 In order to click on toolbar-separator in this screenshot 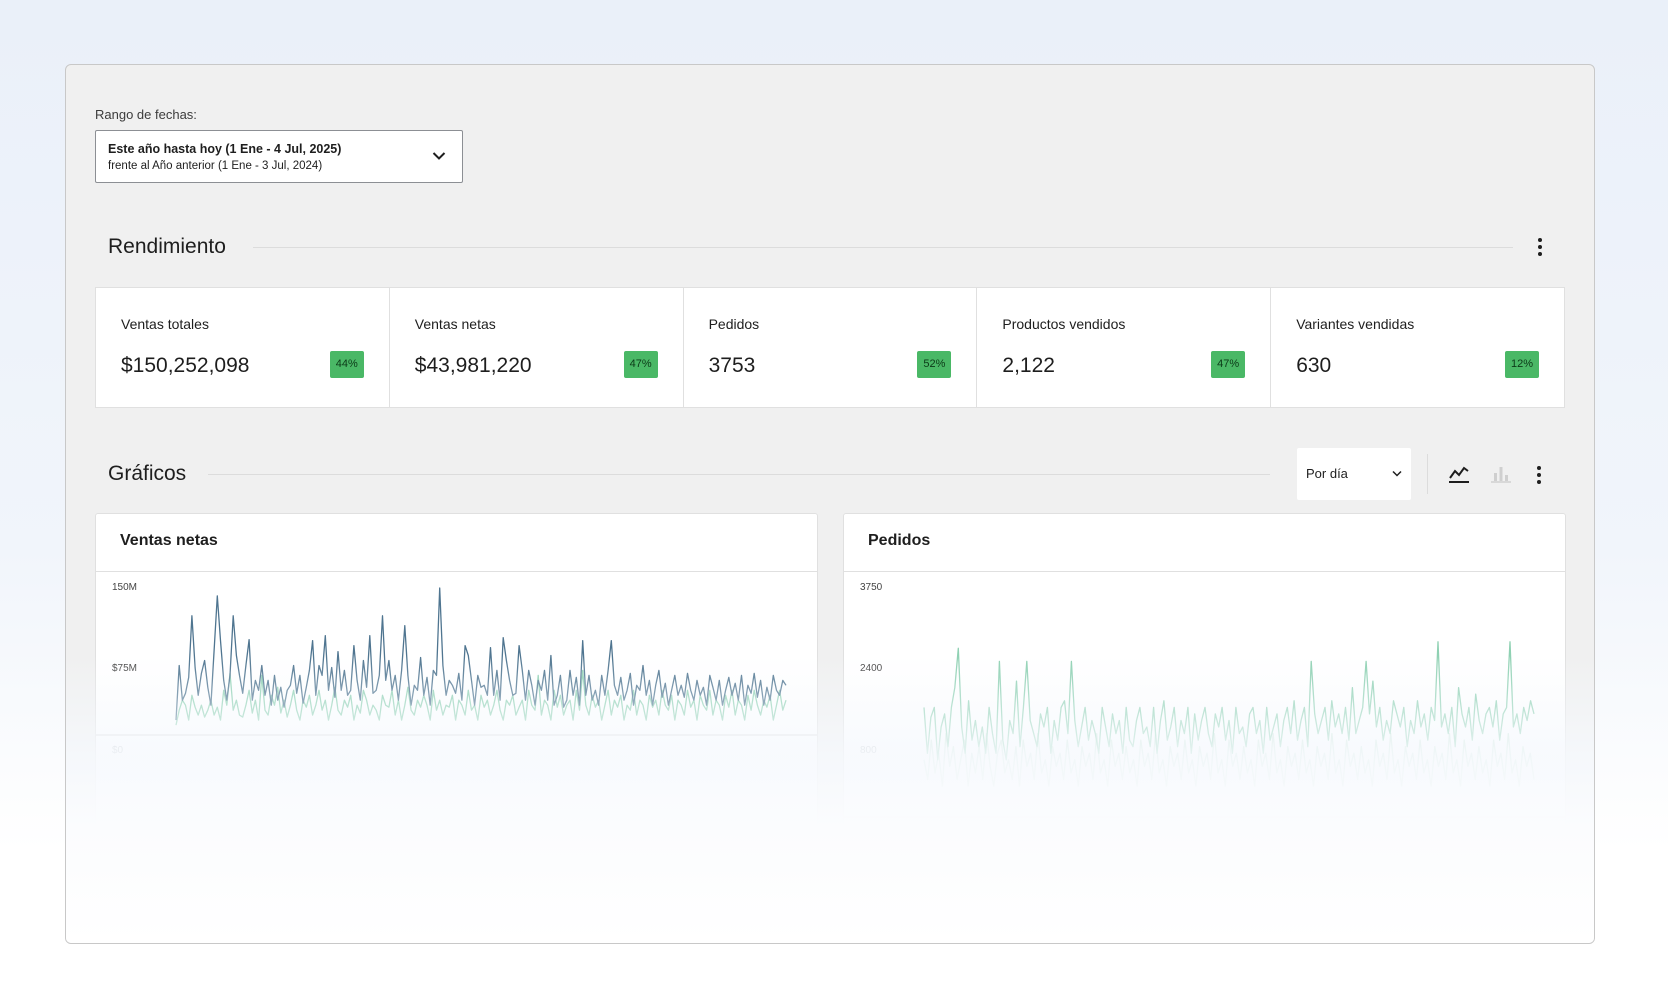, I will do `click(1427, 474)`.